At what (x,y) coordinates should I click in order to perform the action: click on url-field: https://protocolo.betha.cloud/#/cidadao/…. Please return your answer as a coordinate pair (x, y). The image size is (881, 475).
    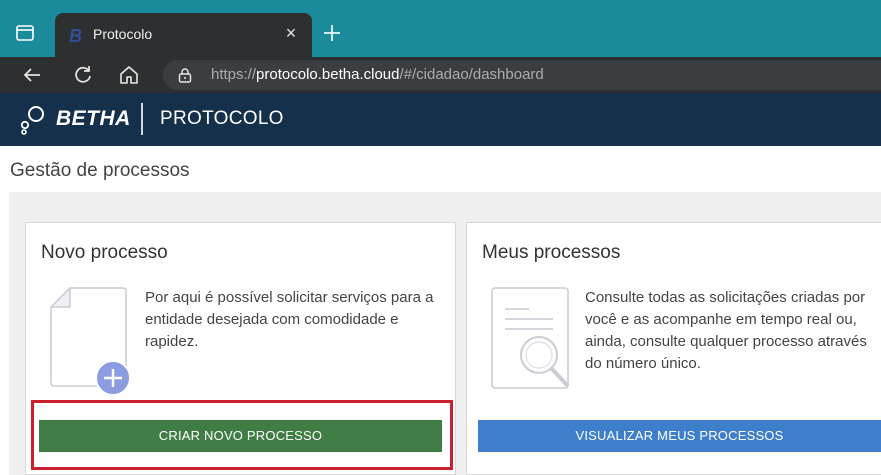
    Looking at the image, I should click on (522, 75).